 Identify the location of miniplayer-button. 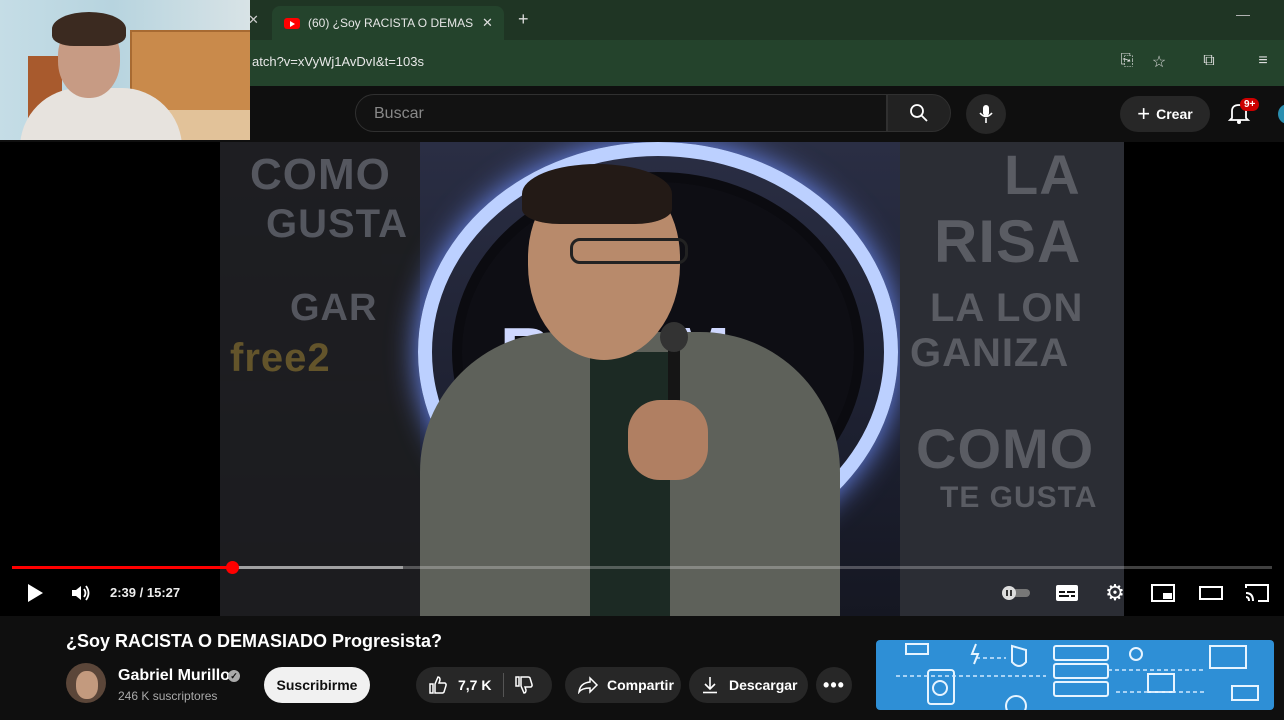
(1163, 593).